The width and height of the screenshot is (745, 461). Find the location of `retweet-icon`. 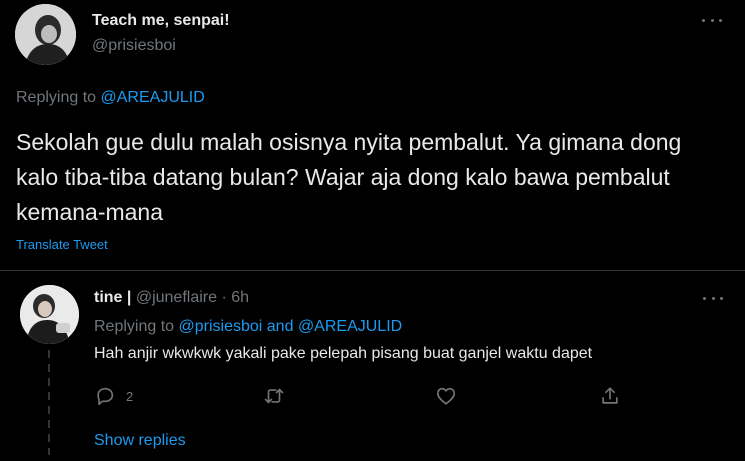

retweet-icon is located at coordinates (274, 396).